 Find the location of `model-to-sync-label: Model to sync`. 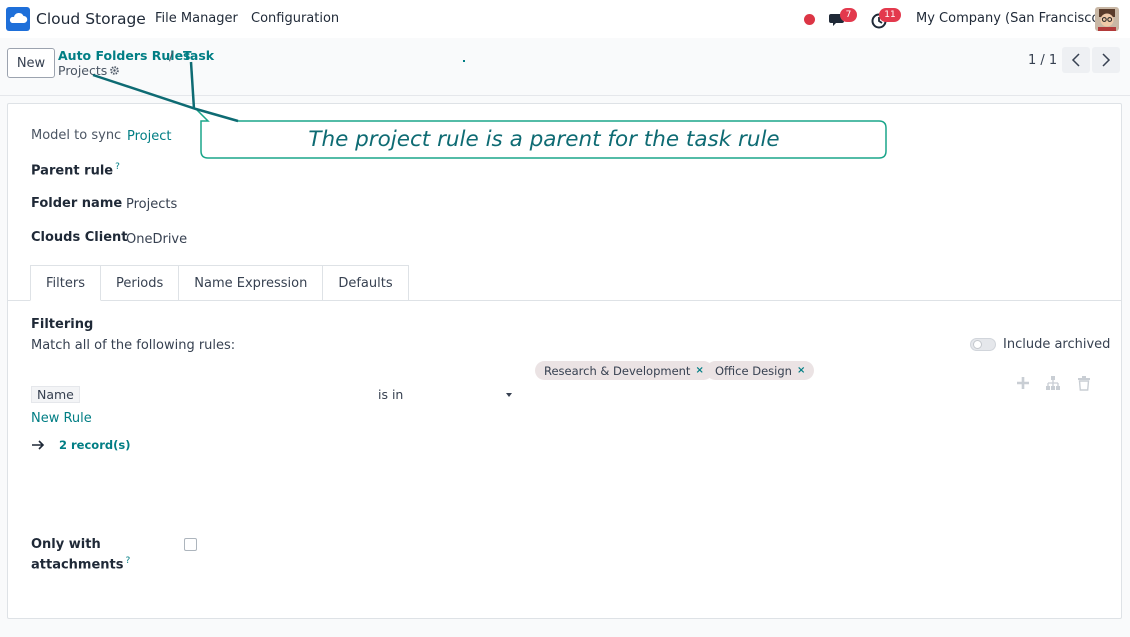

model-to-sync-label: Model to sync is located at coordinates (76, 135).